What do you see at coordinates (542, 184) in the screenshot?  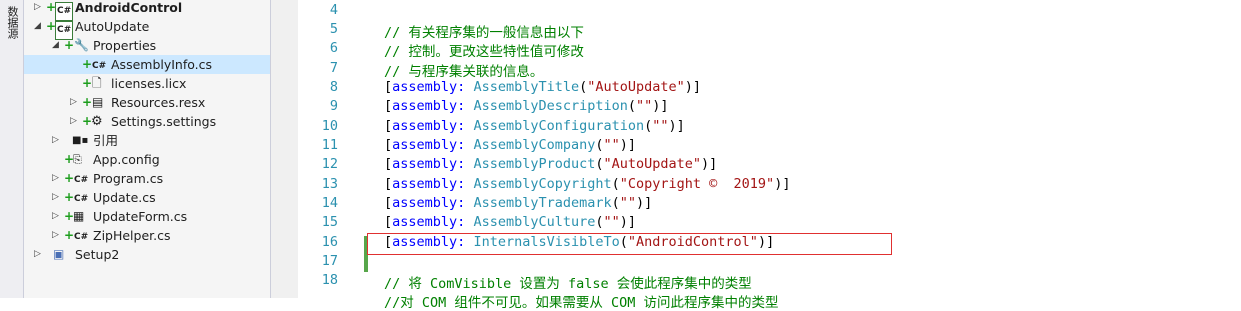 I see `code-type: AssemblyCopyright` at bounding box center [542, 184].